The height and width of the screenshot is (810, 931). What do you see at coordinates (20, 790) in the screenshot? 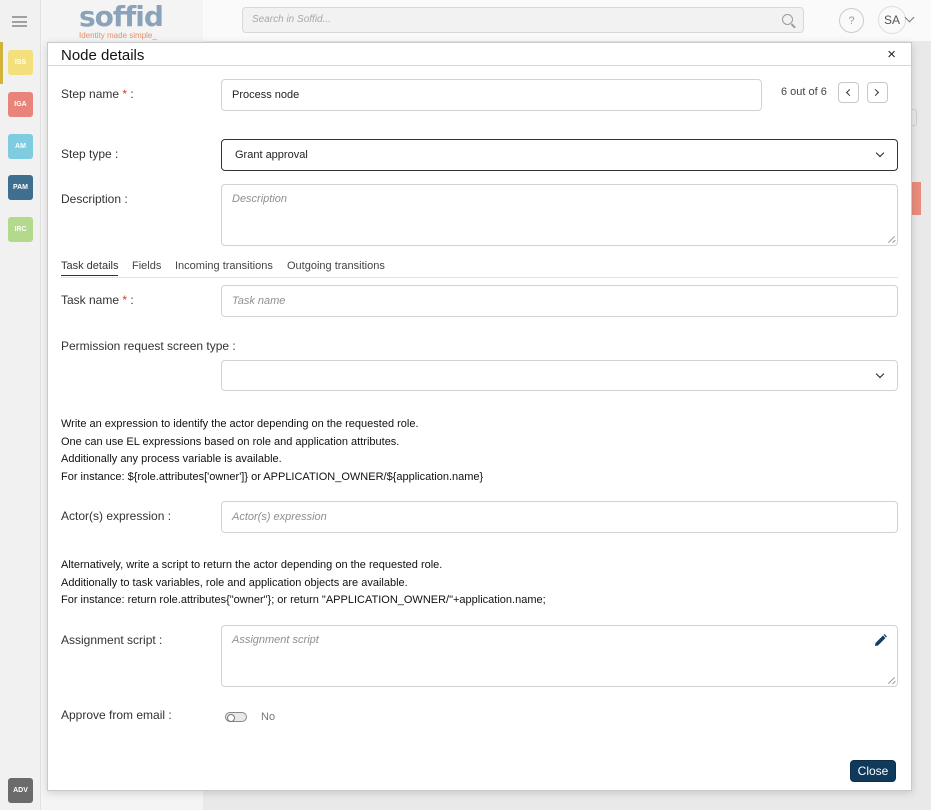
I see `app-adv-button: ADV` at bounding box center [20, 790].